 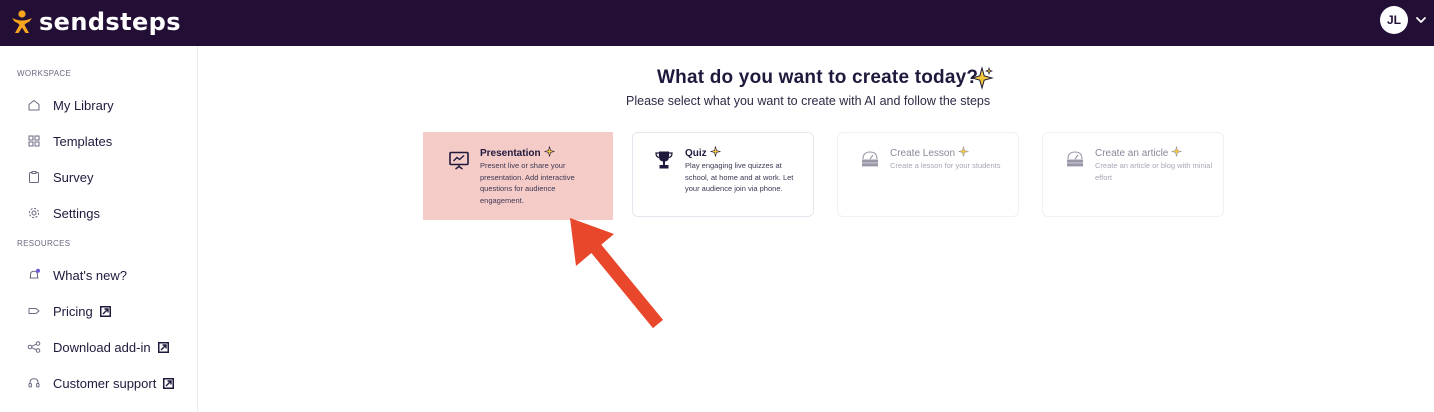 I want to click on card-title: Create Lesson, so click(x=929, y=152).